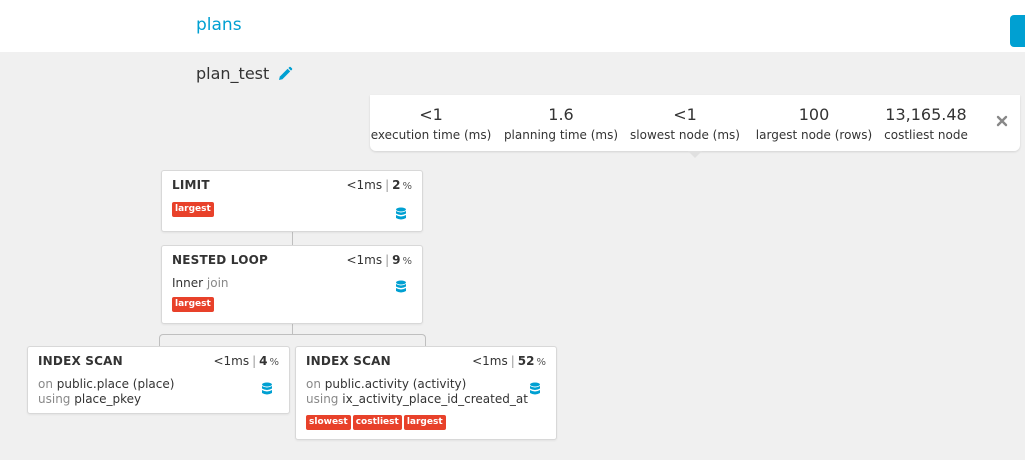  What do you see at coordinates (431, 135) in the screenshot?
I see `stat-label: execution time (ms)` at bounding box center [431, 135].